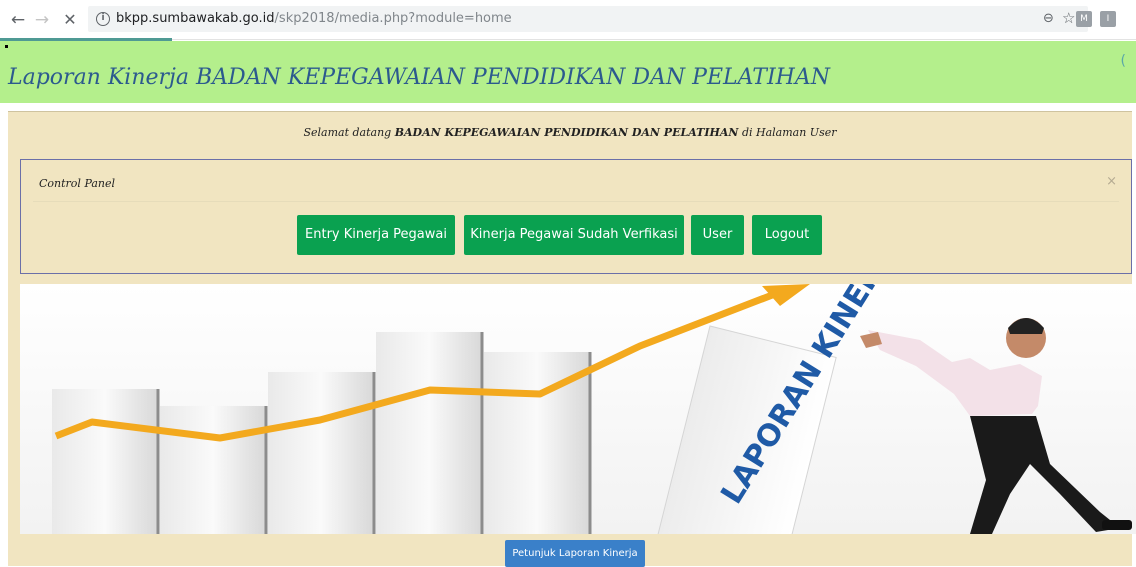 The height and width of the screenshot is (567, 1136). What do you see at coordinates (1048, 18) in the screenshot?
I see `zoom-icon: ⊖` at bounding box center [1048, 18].